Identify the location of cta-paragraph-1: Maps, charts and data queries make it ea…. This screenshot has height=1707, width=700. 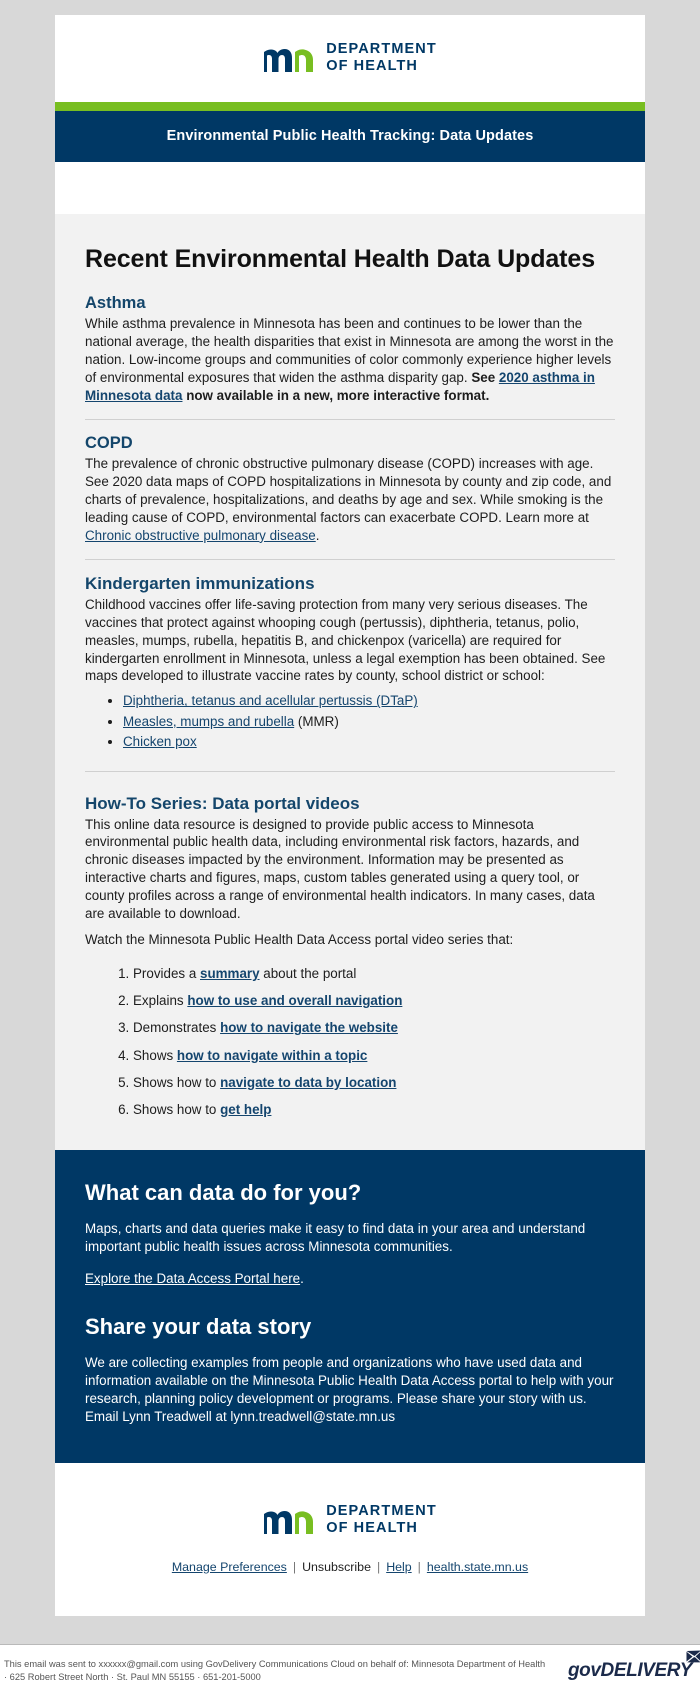
(335, 1237).